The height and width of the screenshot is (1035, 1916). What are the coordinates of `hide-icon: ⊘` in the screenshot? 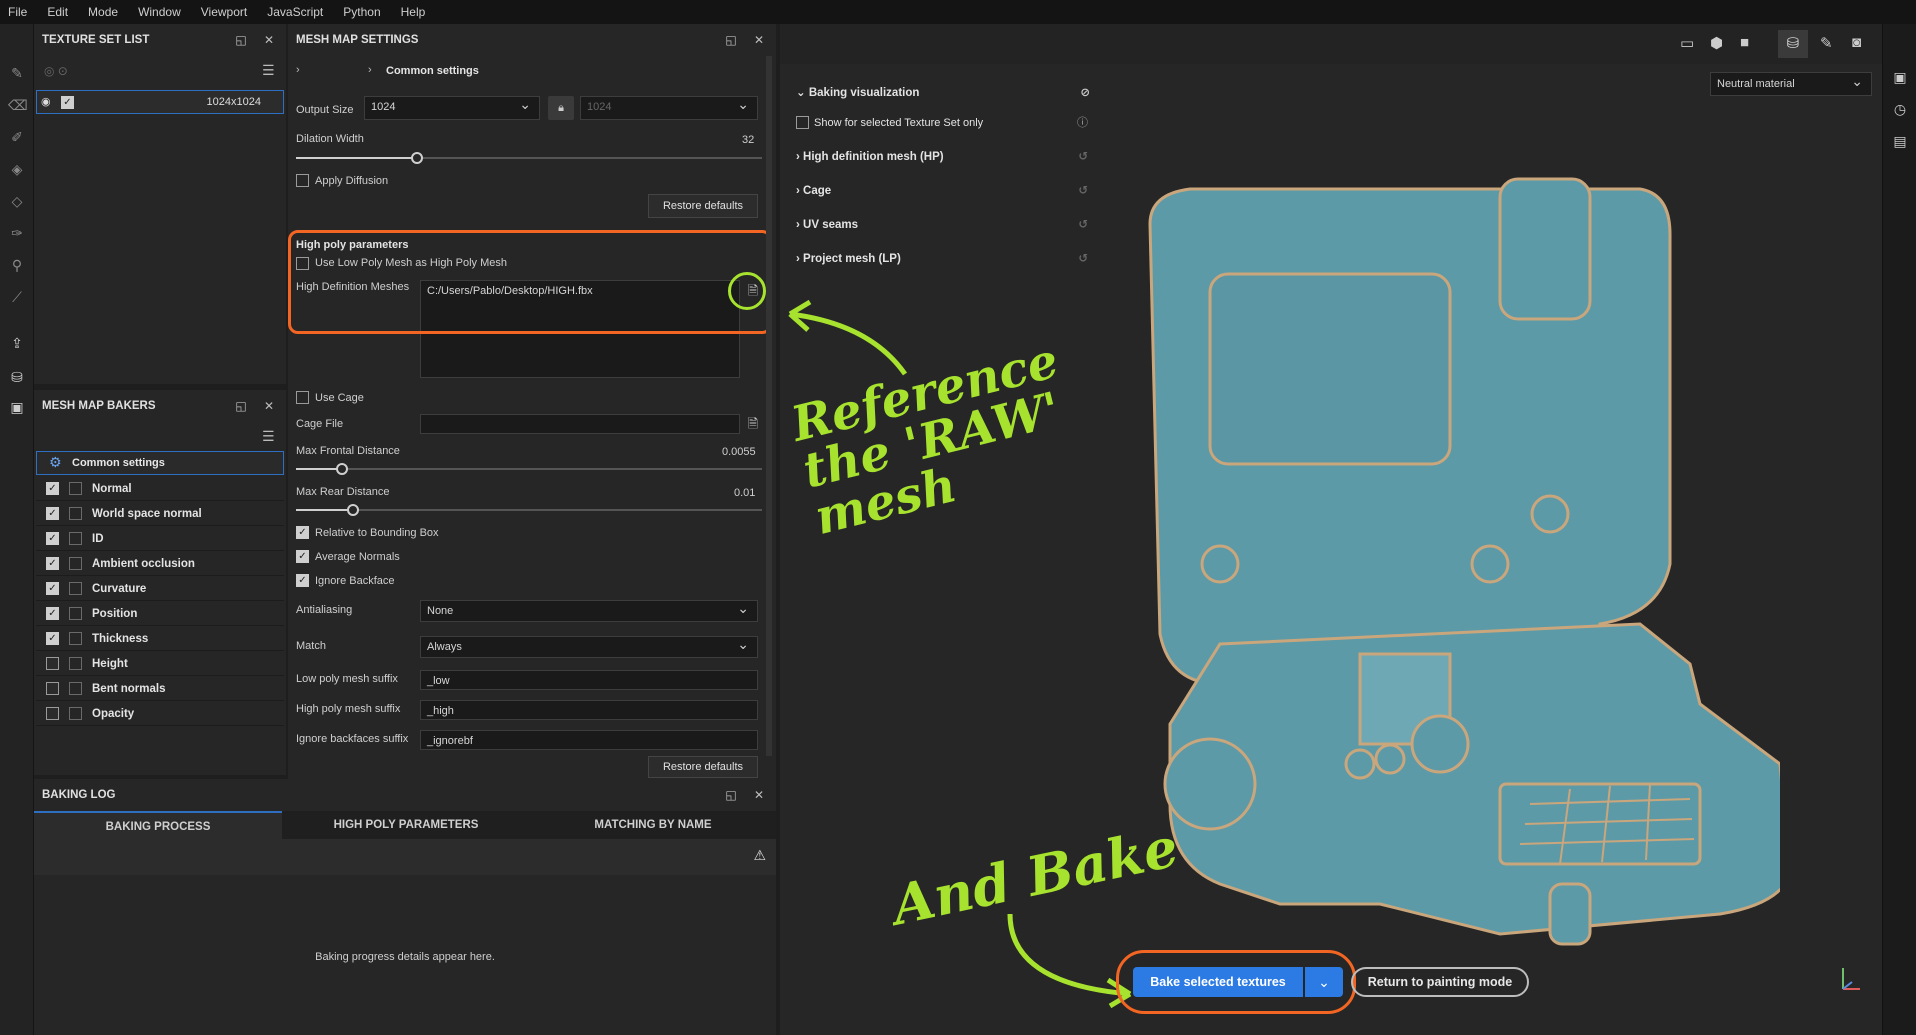 It's located at (1085, 93).